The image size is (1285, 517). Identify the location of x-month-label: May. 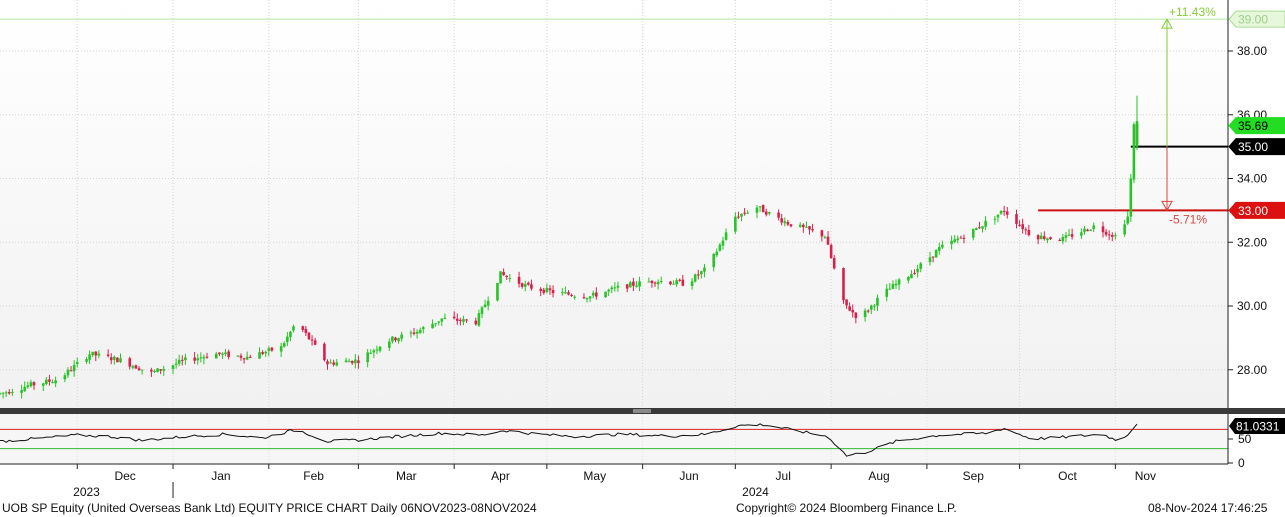
(594, 476).